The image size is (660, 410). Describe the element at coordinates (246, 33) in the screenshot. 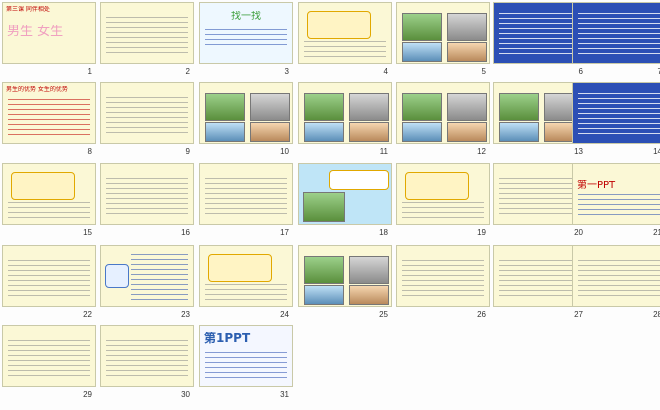

I see `slide-preview: 找一找` at that location.